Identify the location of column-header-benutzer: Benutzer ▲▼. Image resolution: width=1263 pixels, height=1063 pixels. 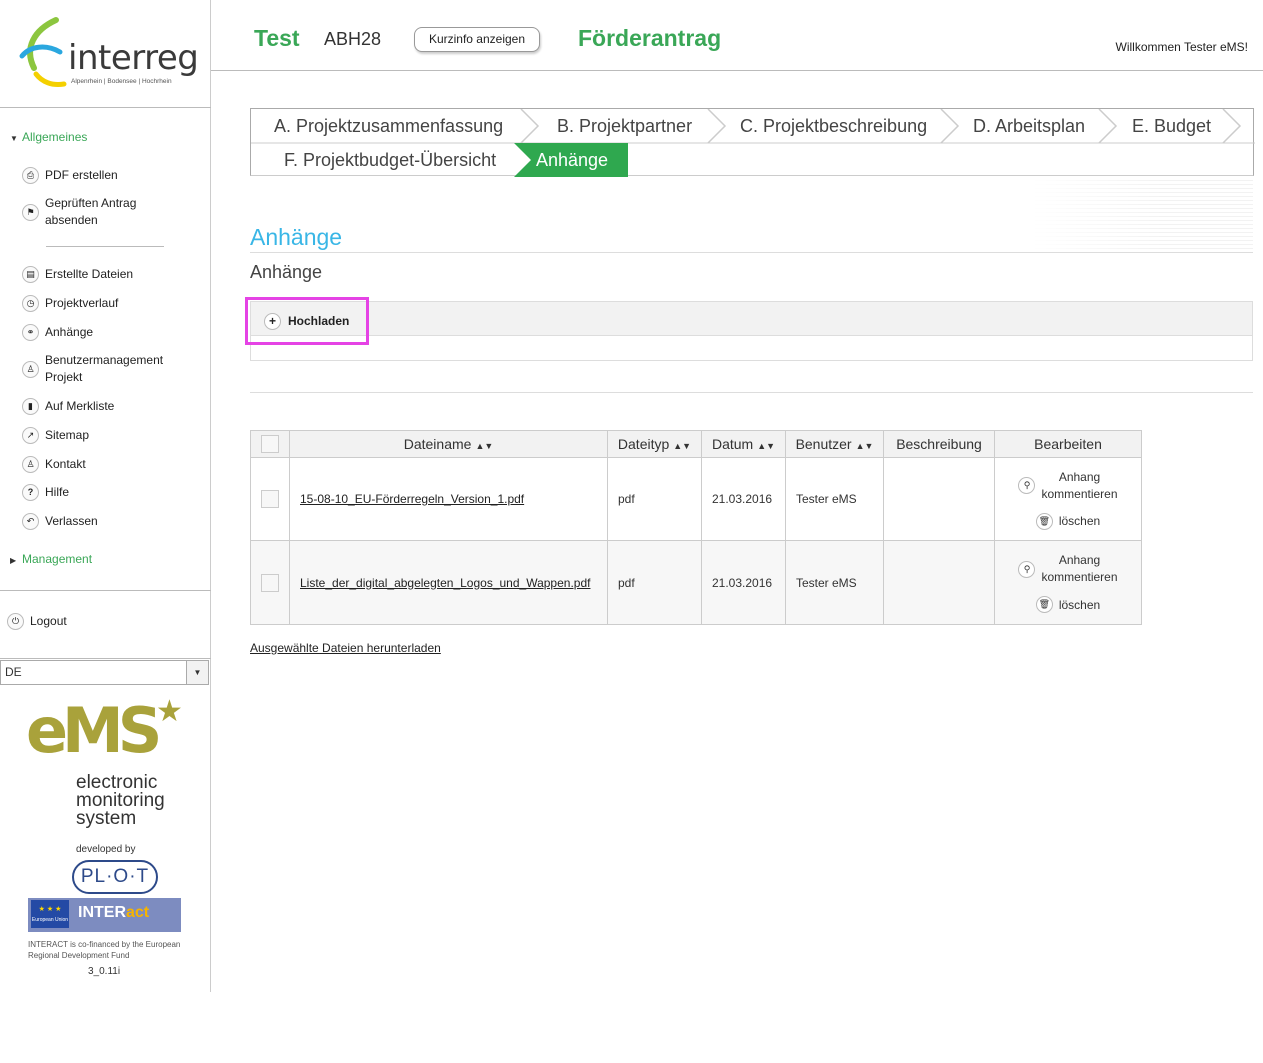
(834, 444).